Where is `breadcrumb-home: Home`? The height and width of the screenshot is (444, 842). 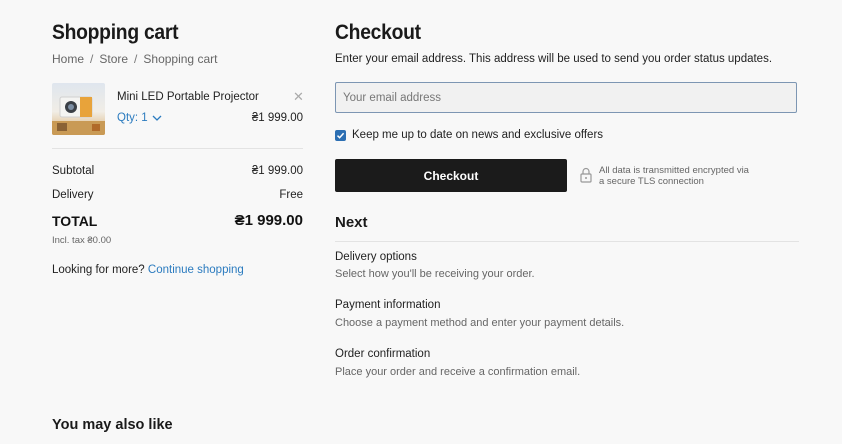 breadcrumb-home: Home is located at coordinates (68, 59).